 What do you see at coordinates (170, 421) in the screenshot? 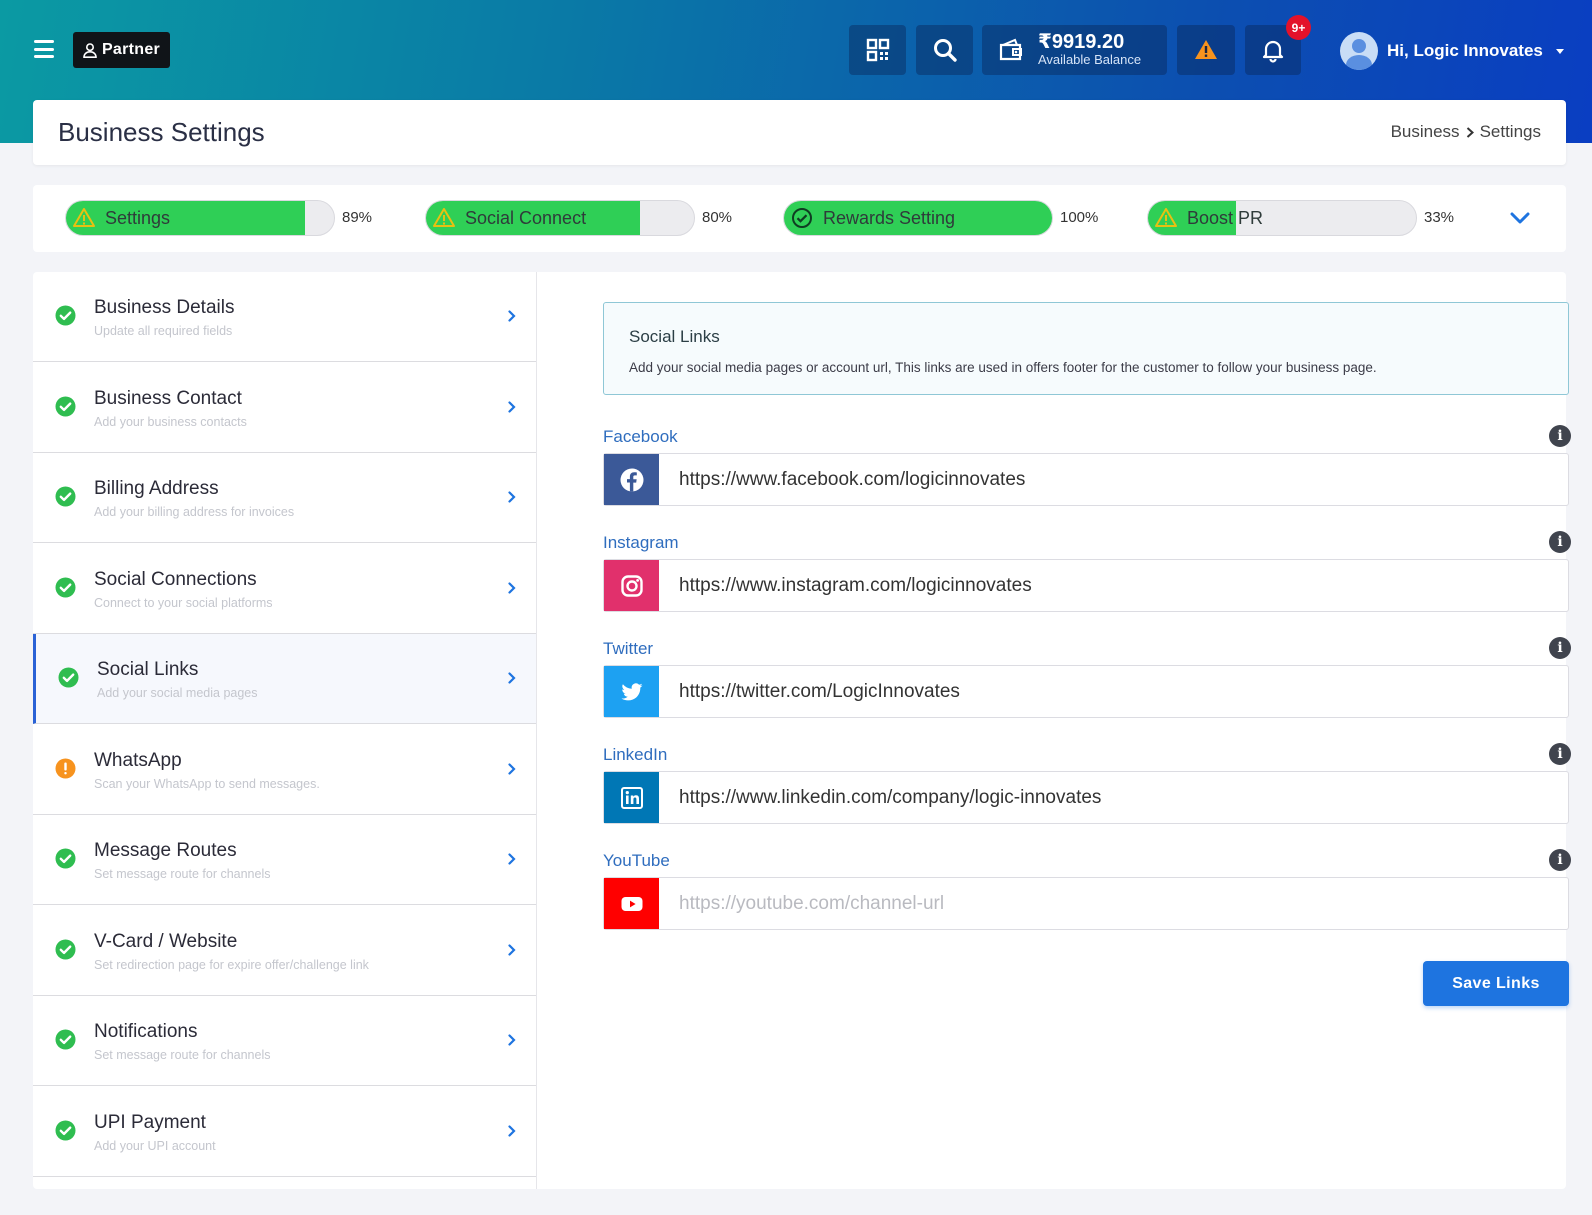
I see `sidebar-item-subtitle: Add your business contacts` at bounding box center [170, 421].